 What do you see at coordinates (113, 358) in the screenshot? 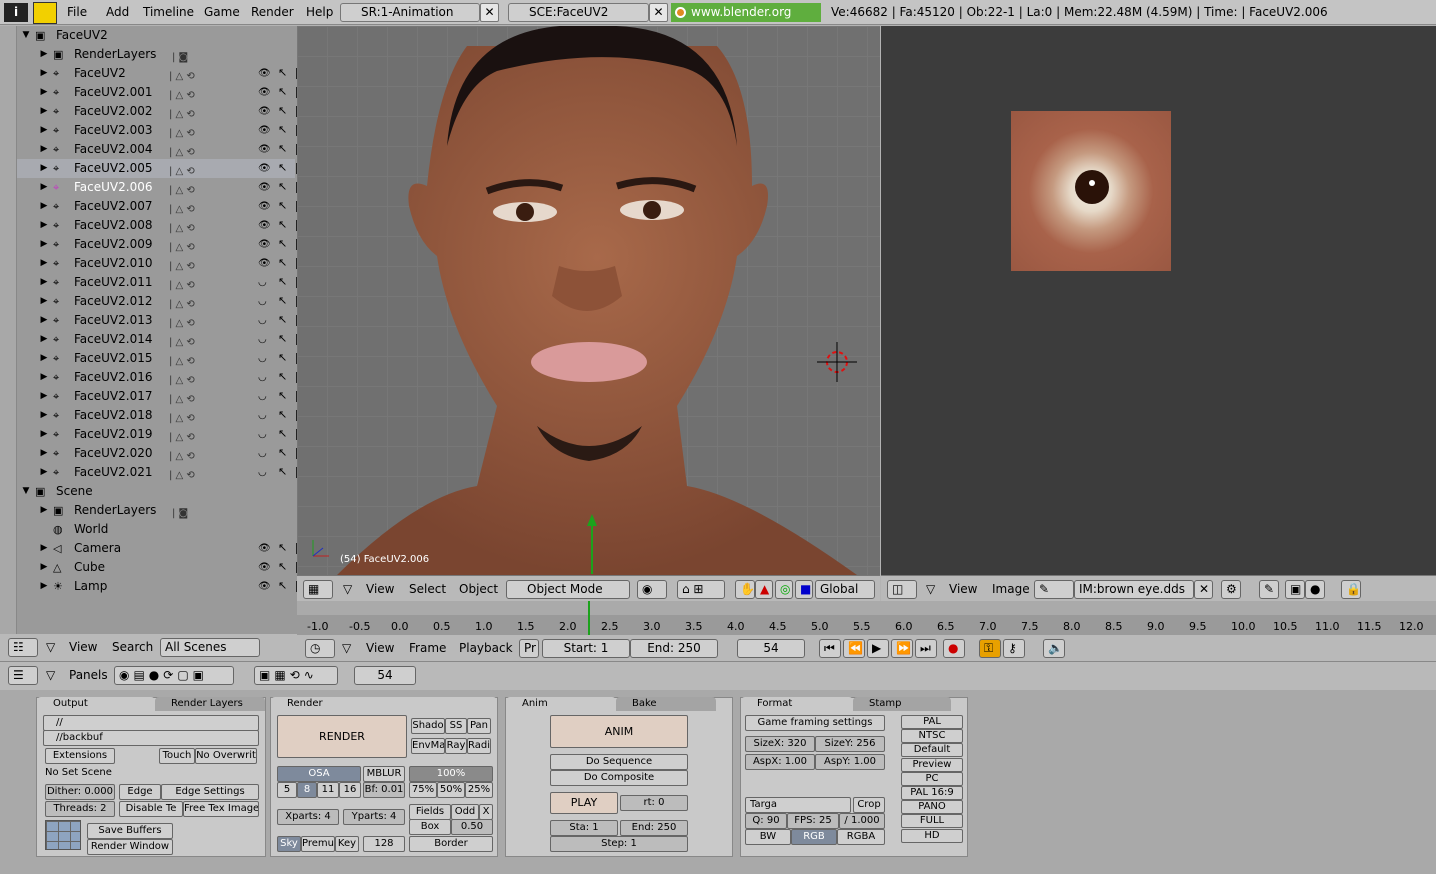
I see `outliner-item-label: FaceUV2.015` at bounding box center [113, 358].